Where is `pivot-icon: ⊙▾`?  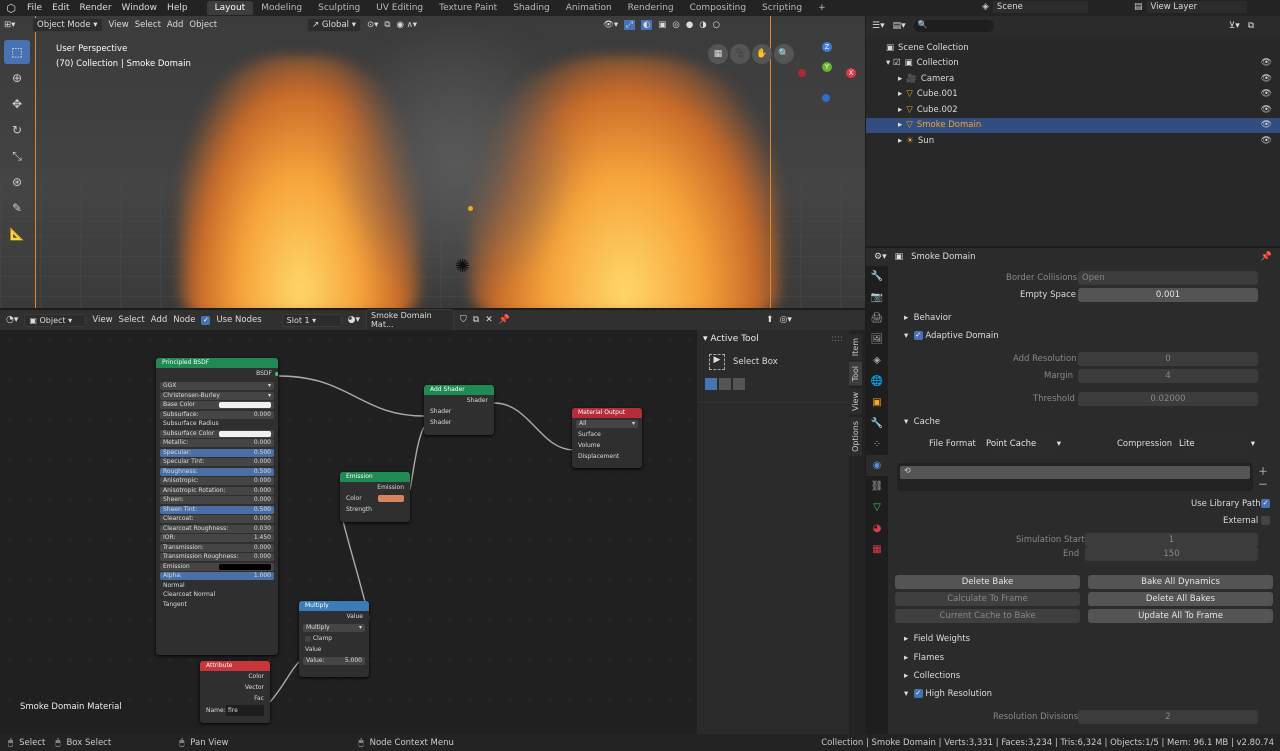
pivot-icon: ⊙▾ is located at coordinates (372, 25).